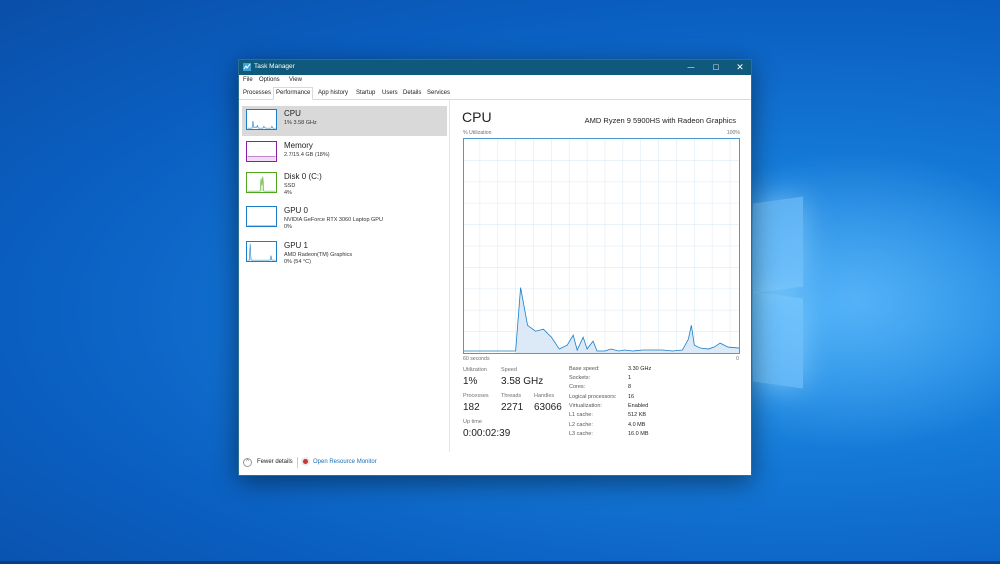  What do you see at coordinates (581, 425) in the screenshot?
I see `l2-cache-label: L2 cache:` at bounding box center [581, 425].